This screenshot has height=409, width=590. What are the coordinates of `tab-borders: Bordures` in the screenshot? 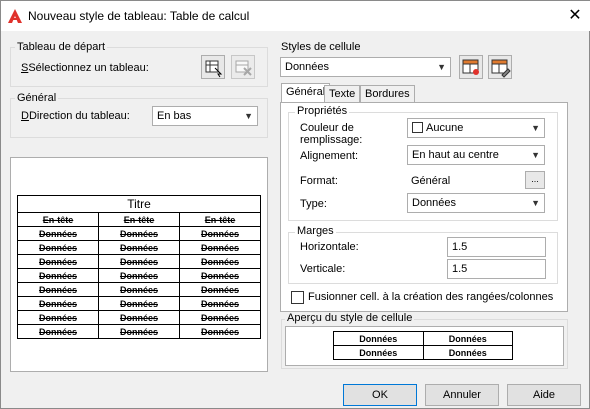 It's located at (387, 94).